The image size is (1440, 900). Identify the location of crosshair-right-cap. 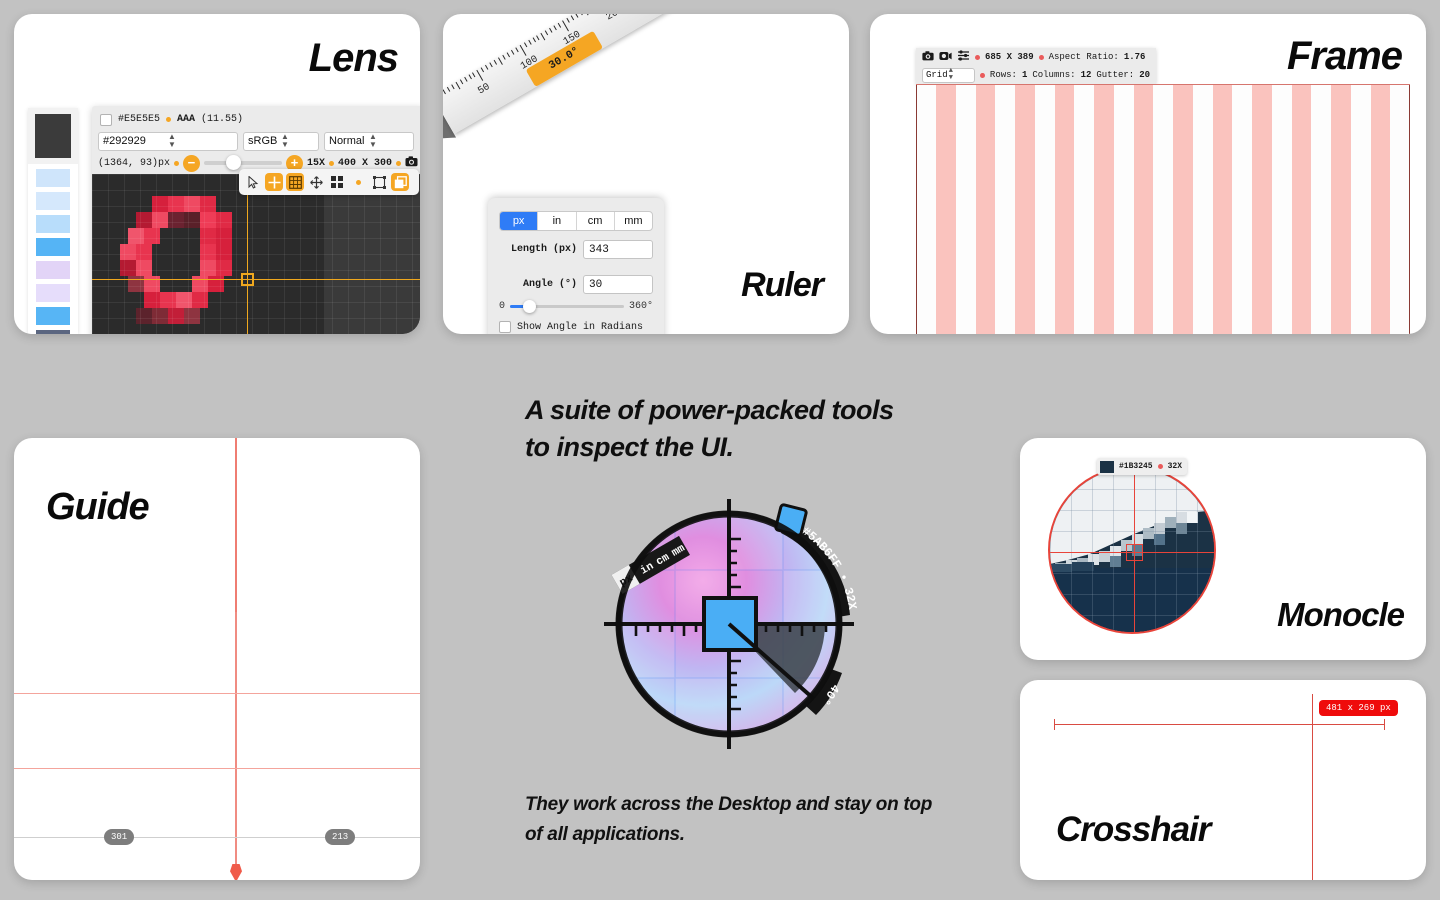
(1384, 724).